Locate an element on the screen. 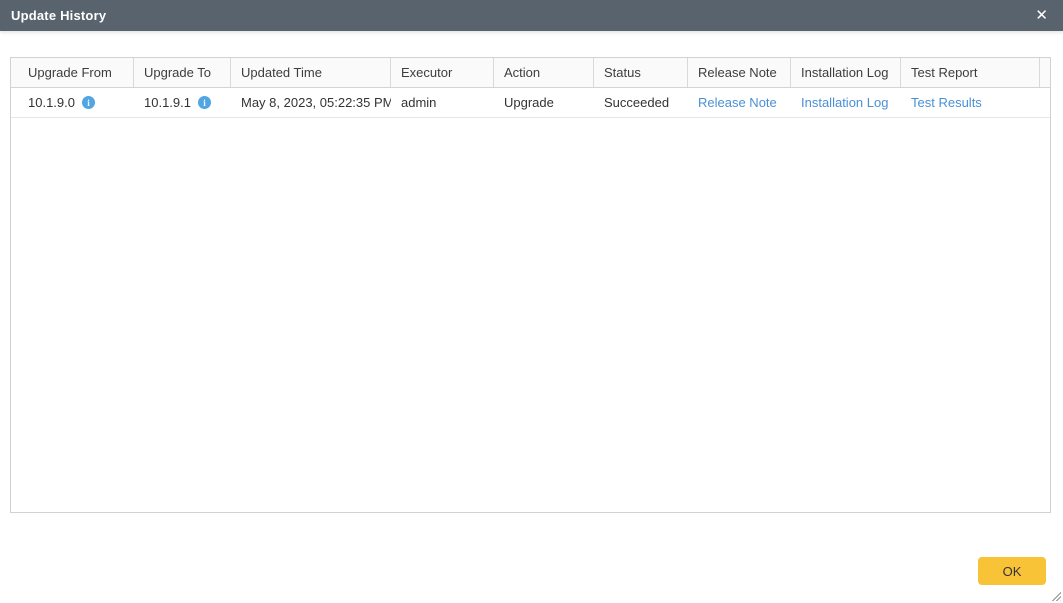  cell-upgrade-to: 10.1.9.1 i is located at coordinates (182, 102).